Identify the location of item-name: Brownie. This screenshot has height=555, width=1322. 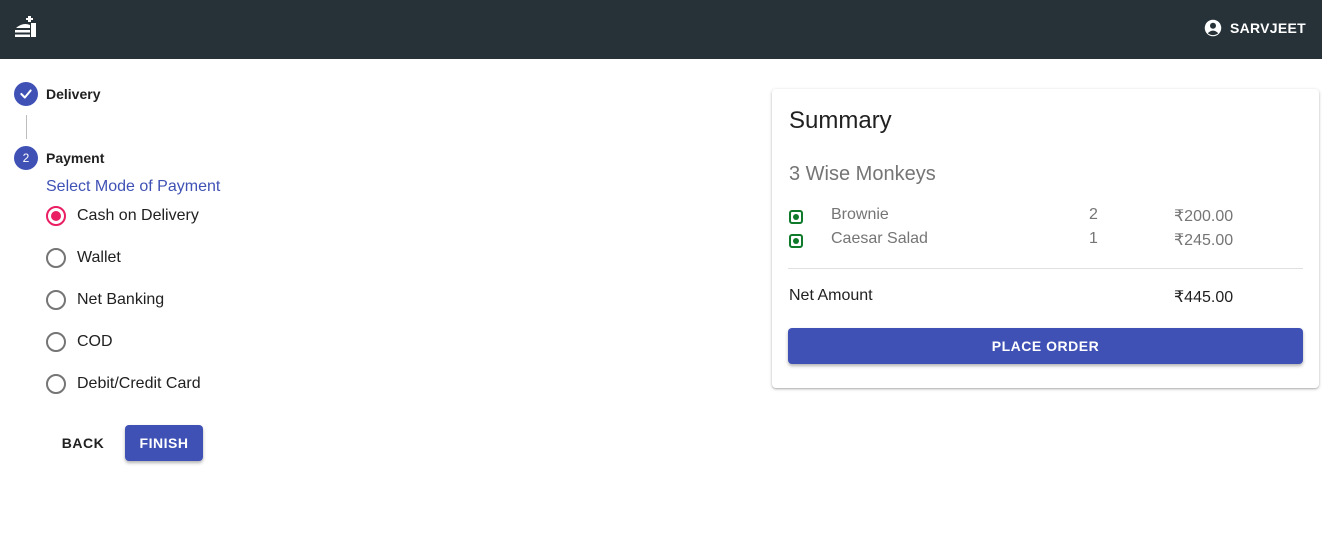
(860, 214).